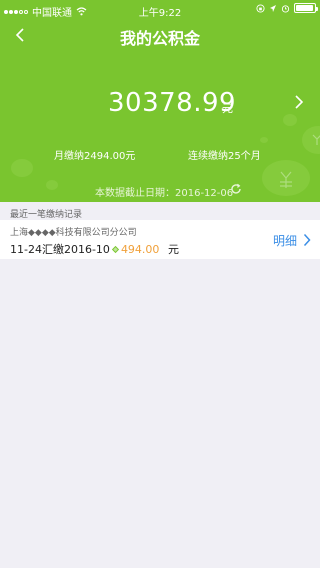  I want to click on payment-unit: 元, so click(173, 249).